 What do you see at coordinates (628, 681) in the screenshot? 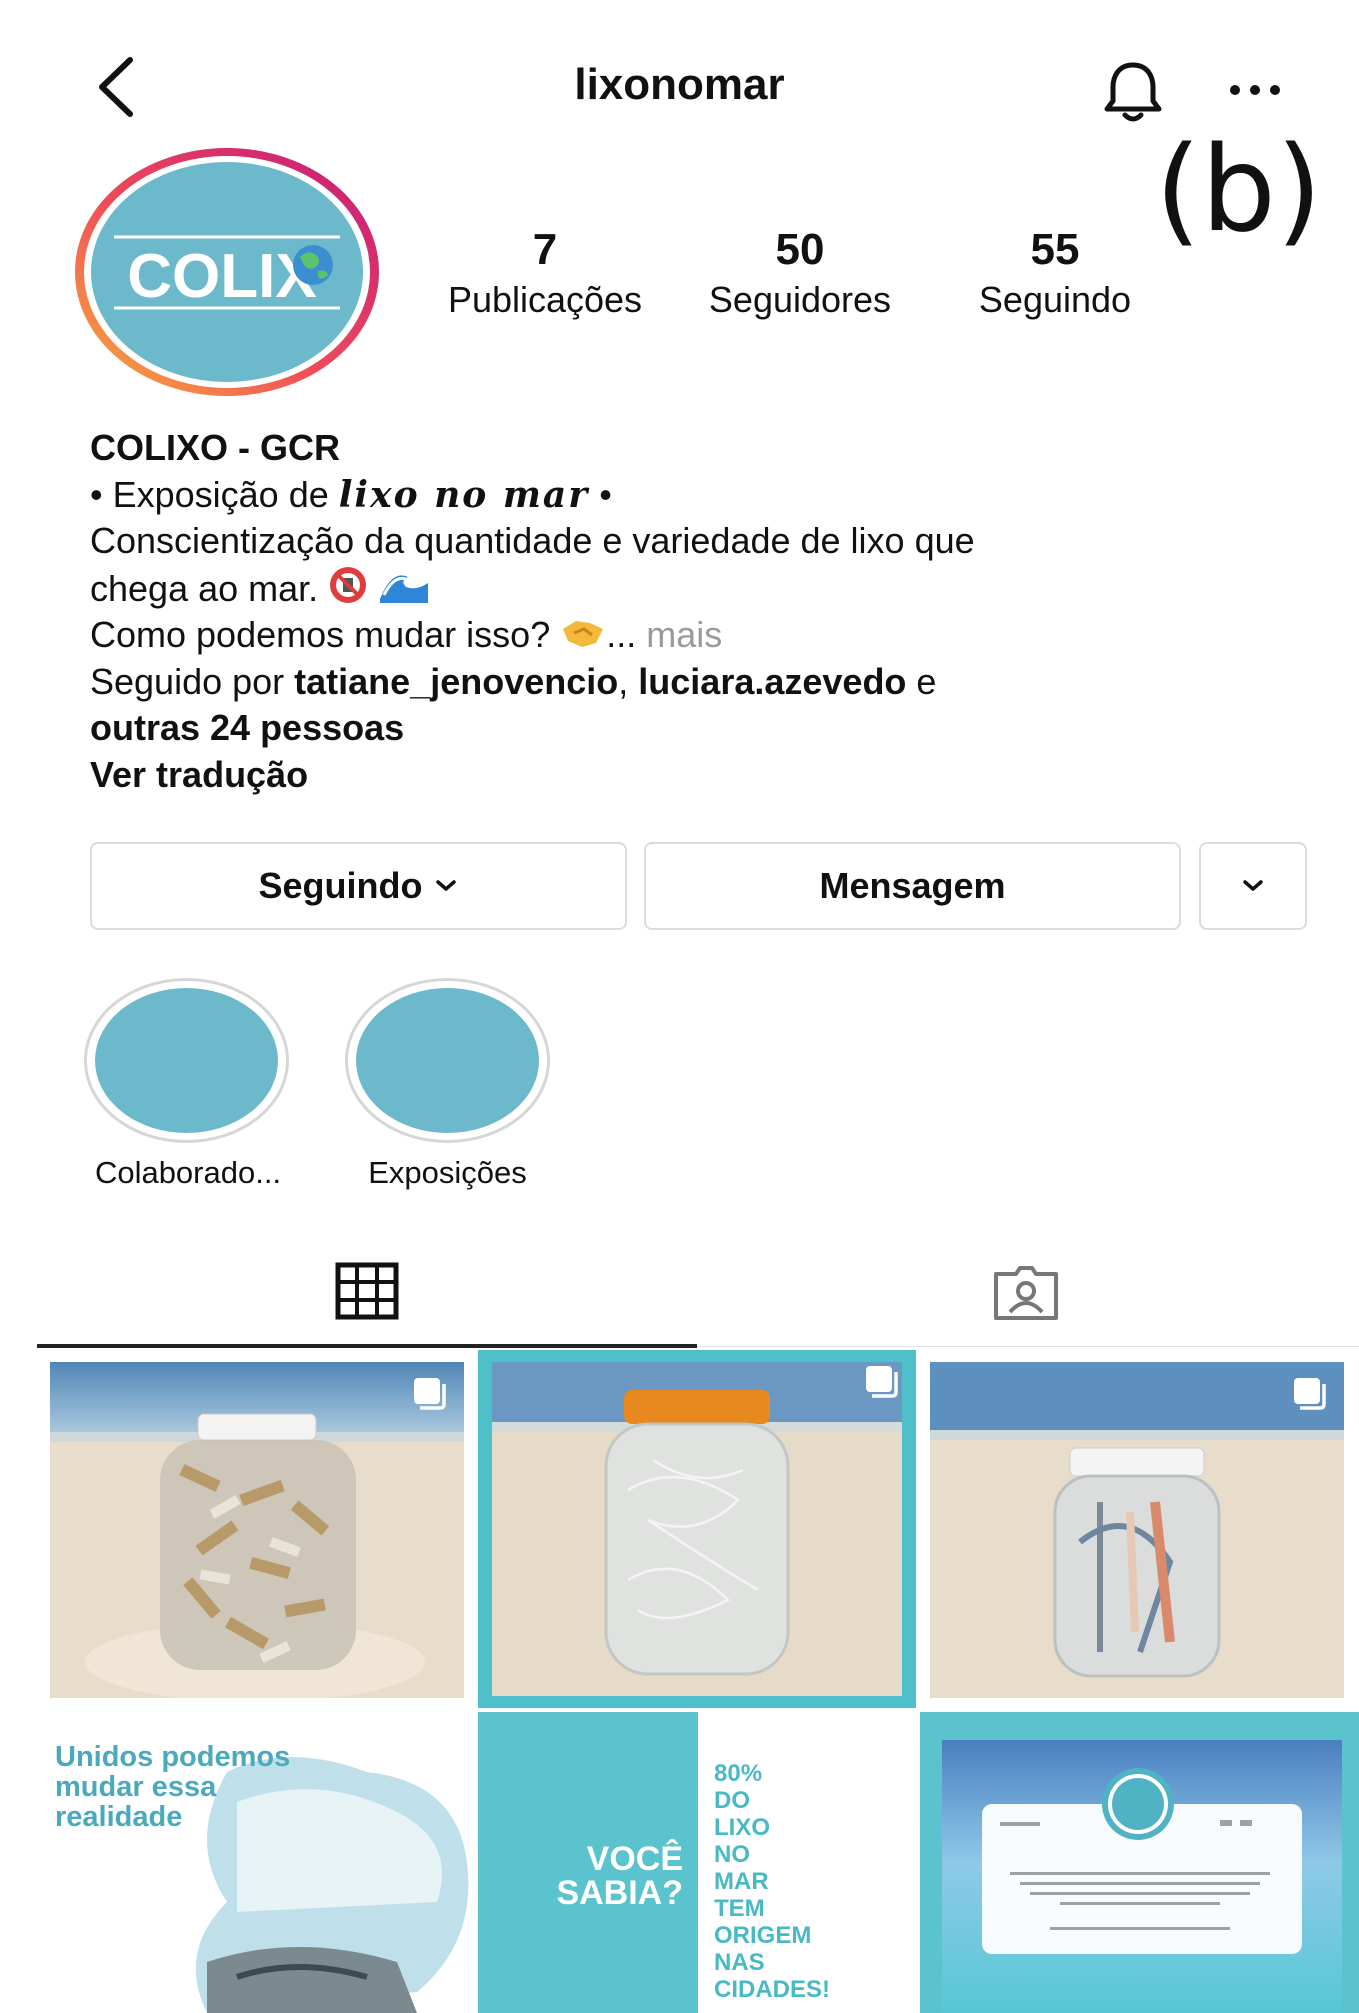
I see `followed-by-comma: ,` at bounding box center [628, 681].